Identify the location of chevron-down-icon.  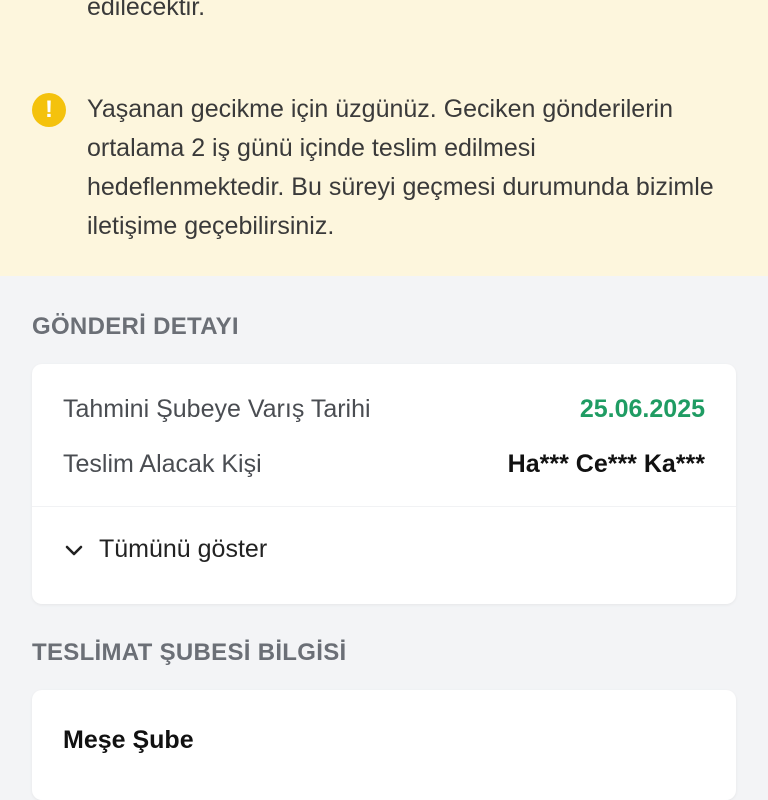
(74, 550).